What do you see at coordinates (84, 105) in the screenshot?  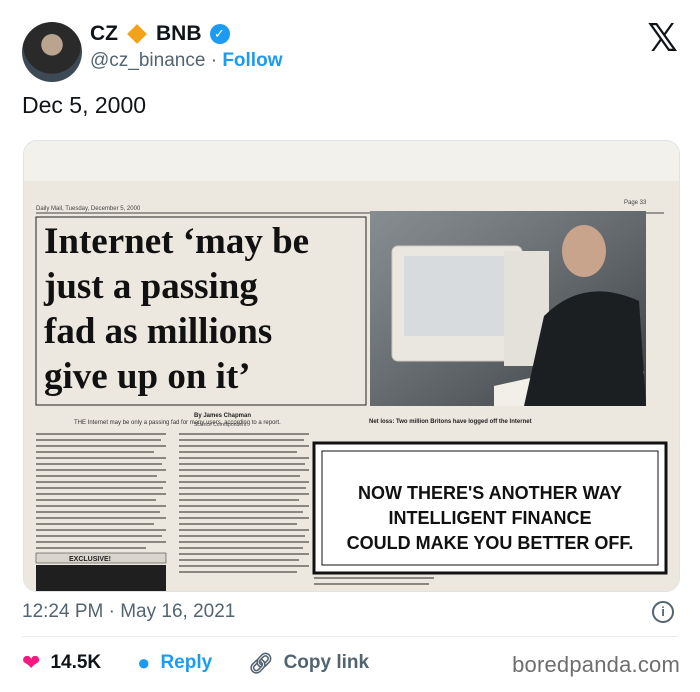 I see `tweet-text: Dec 5, 2000` at bounding box center [84, 105].